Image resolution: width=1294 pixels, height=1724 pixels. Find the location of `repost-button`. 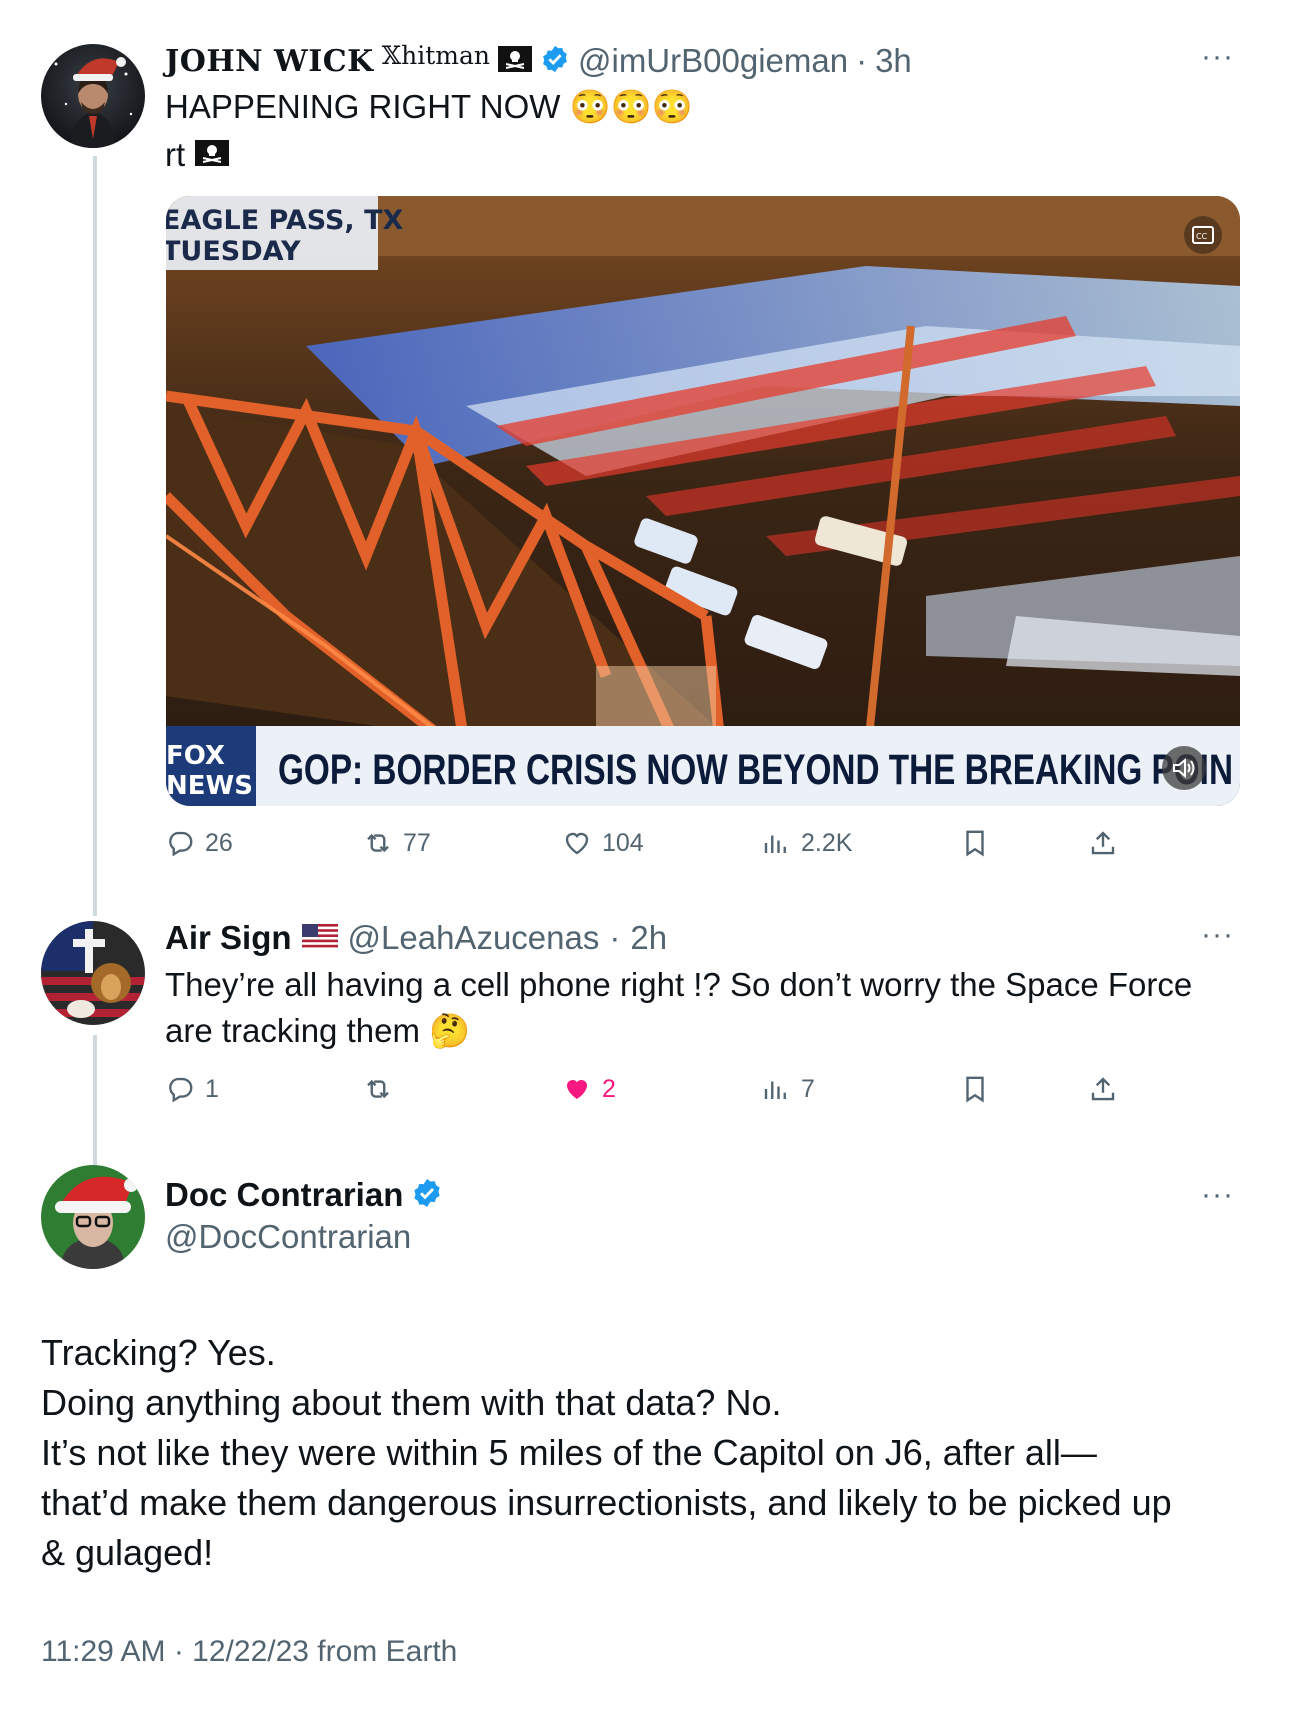

repost-button is located at coordinates (383, 1089).